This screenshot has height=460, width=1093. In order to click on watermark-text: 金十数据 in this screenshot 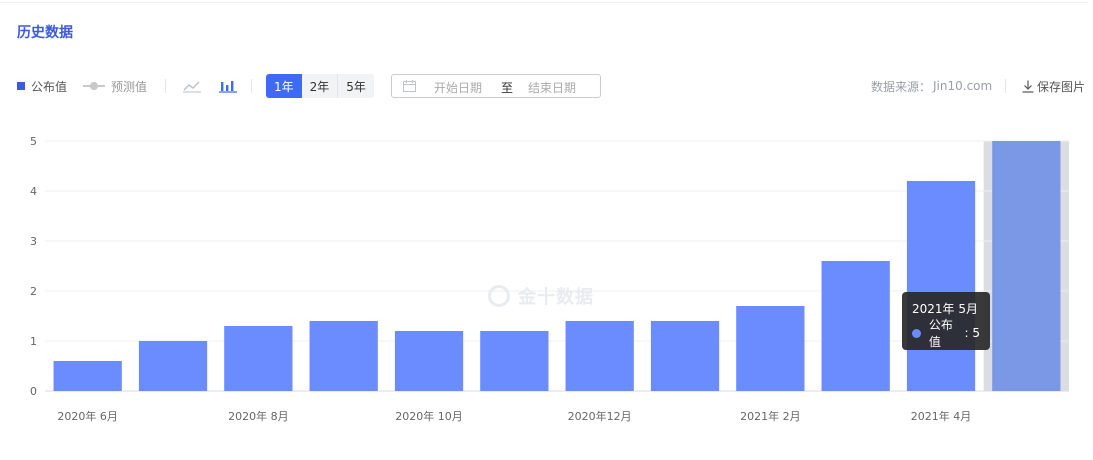, I will do `click(556, 297)`.